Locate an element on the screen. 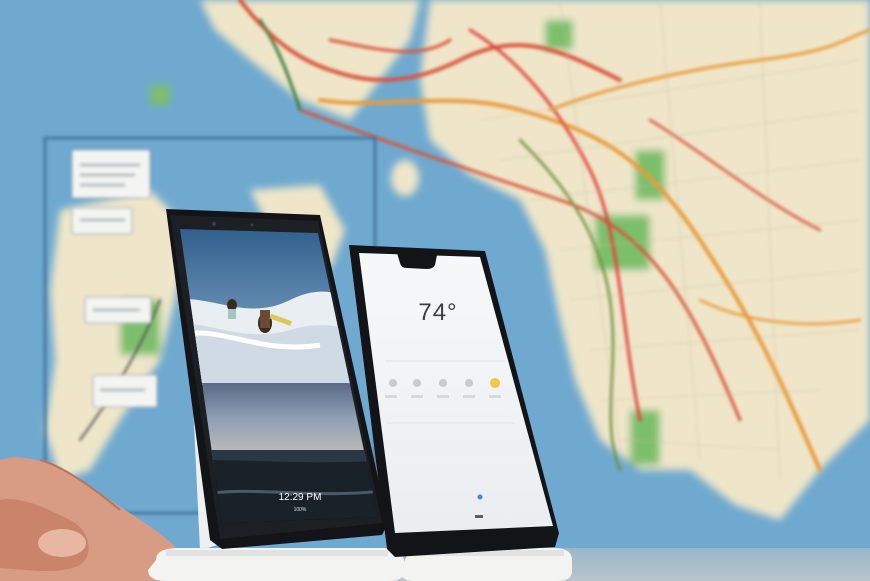  right-phone: 74° is located at coordinates (452, 400).